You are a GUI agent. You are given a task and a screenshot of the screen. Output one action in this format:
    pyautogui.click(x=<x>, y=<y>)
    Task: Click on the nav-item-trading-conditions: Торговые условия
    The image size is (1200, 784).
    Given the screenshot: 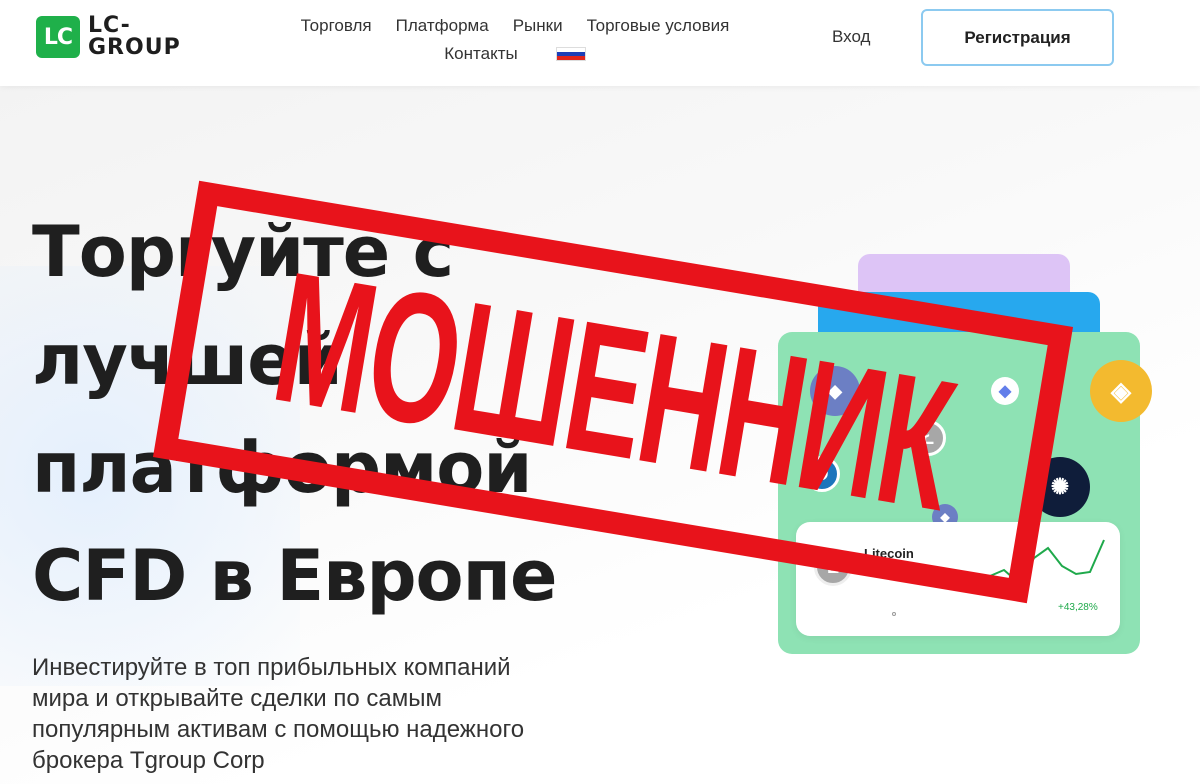 What is the action you would take?
    pyautogui.click(x=658, y=26)
    